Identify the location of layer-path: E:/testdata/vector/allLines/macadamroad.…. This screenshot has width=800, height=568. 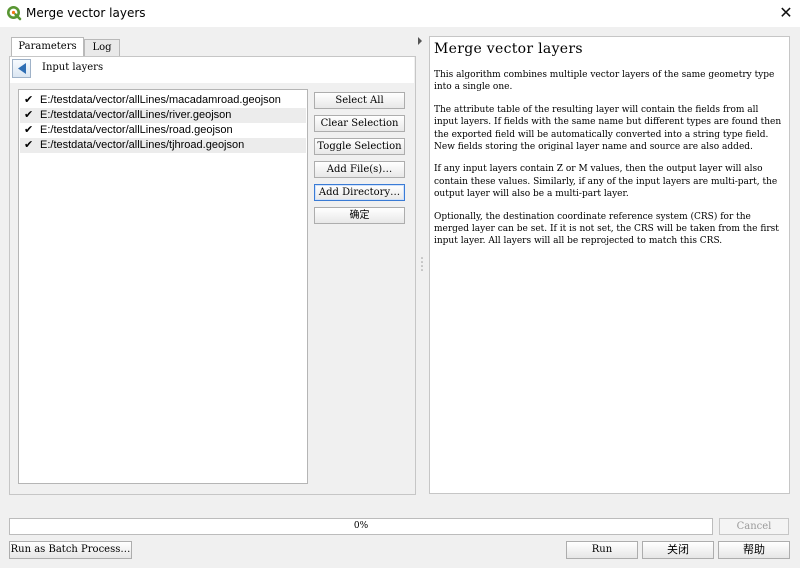
(160, 100).